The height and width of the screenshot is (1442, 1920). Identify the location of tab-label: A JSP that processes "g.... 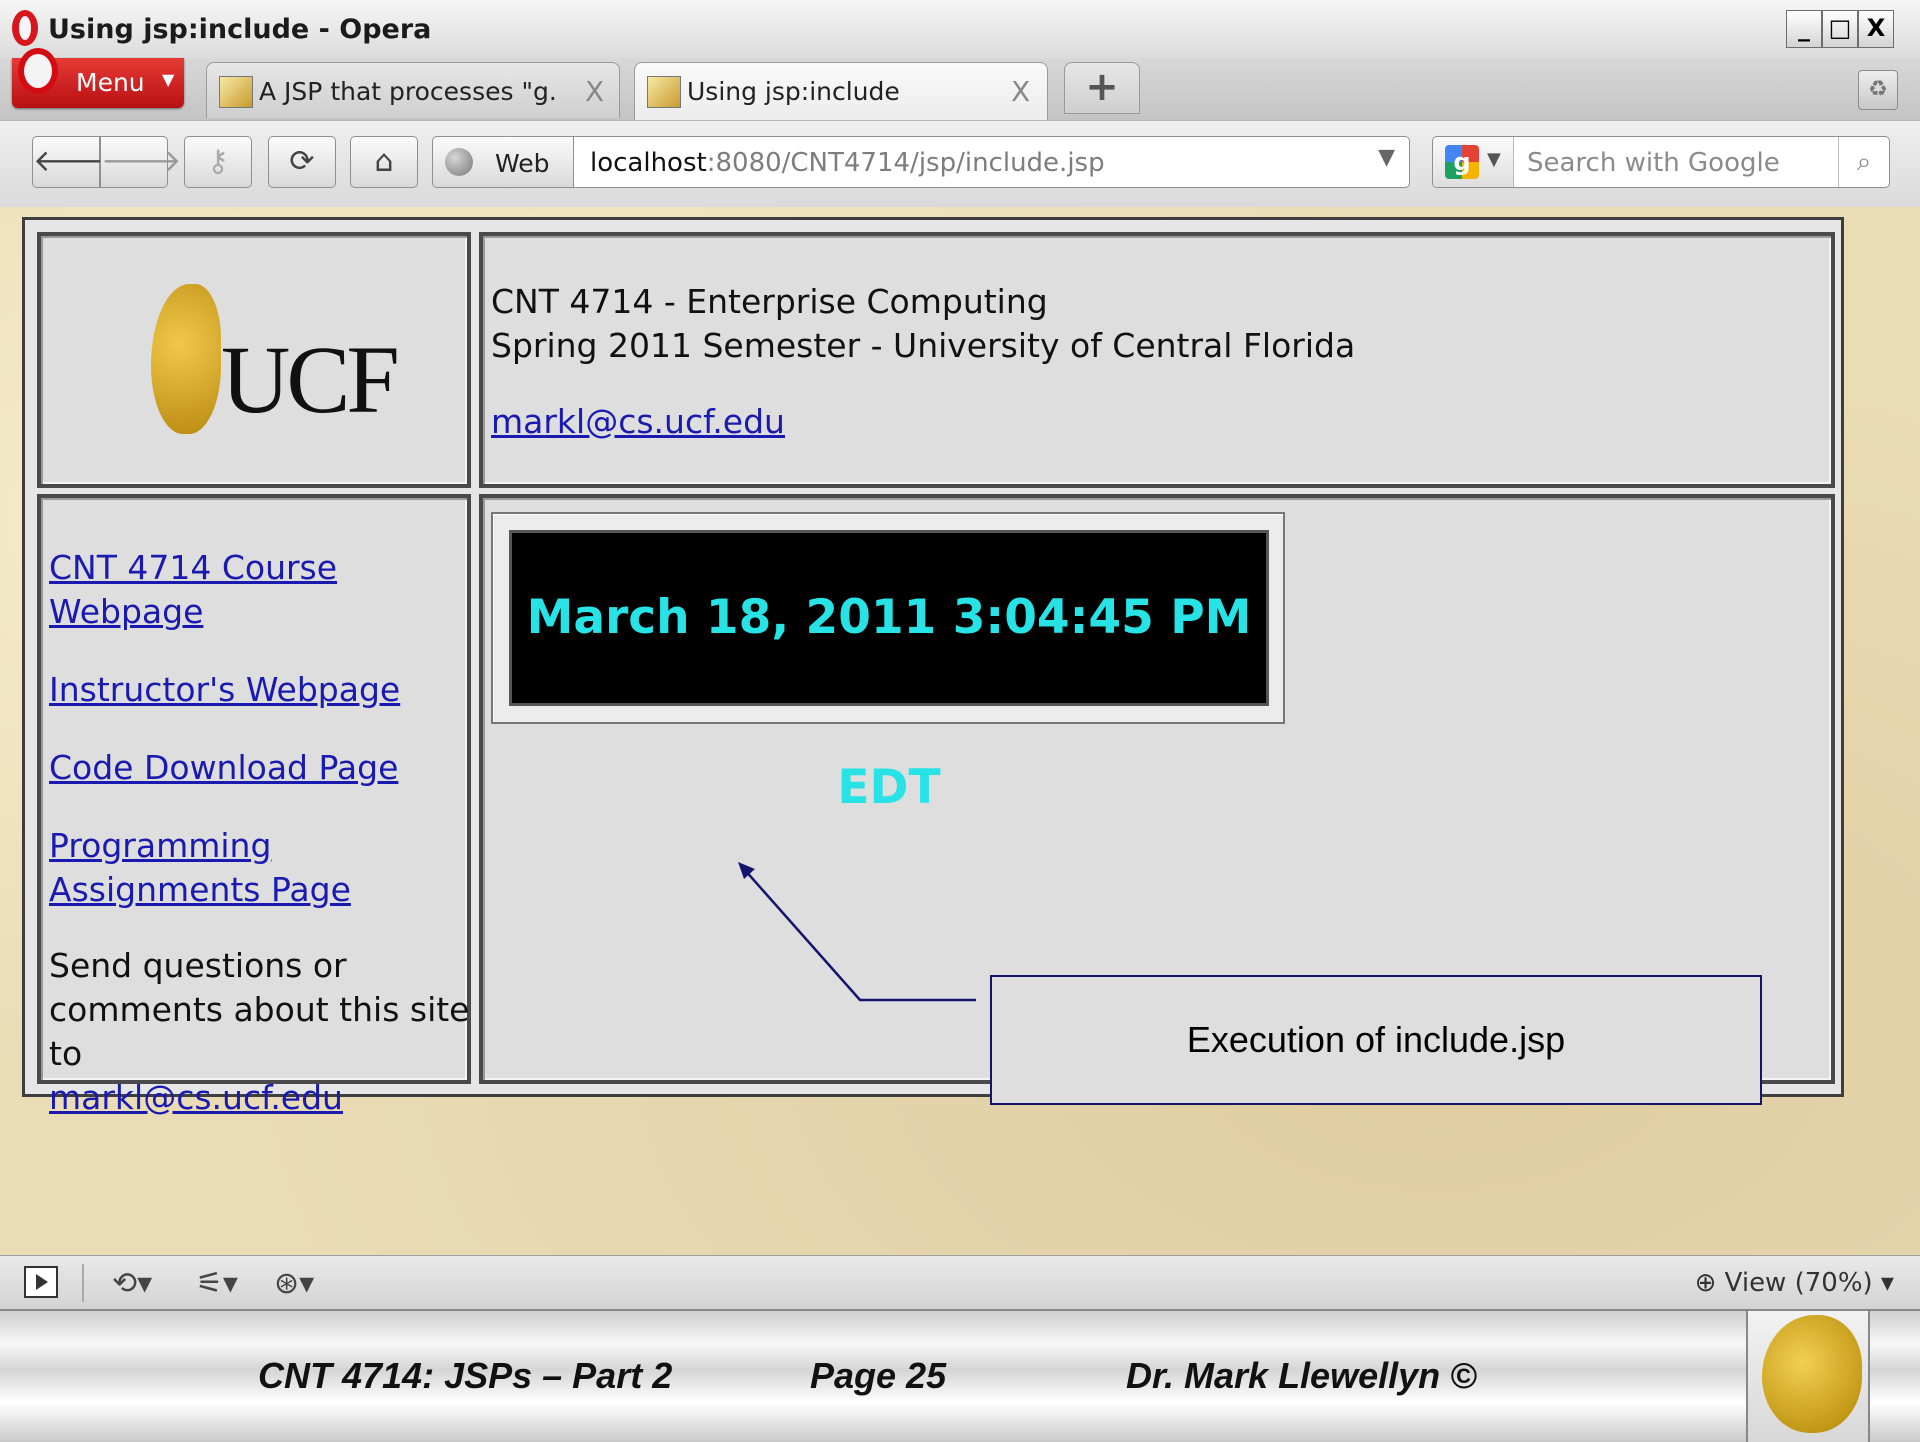
(409, 91).